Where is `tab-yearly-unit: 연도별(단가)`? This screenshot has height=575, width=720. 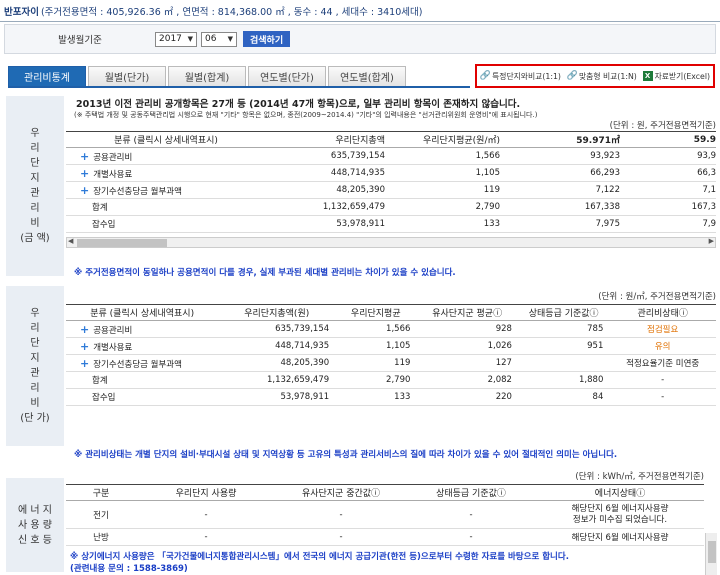 tab-yearly-unit: 연도별(단가) is located at coordinates (287, 76).